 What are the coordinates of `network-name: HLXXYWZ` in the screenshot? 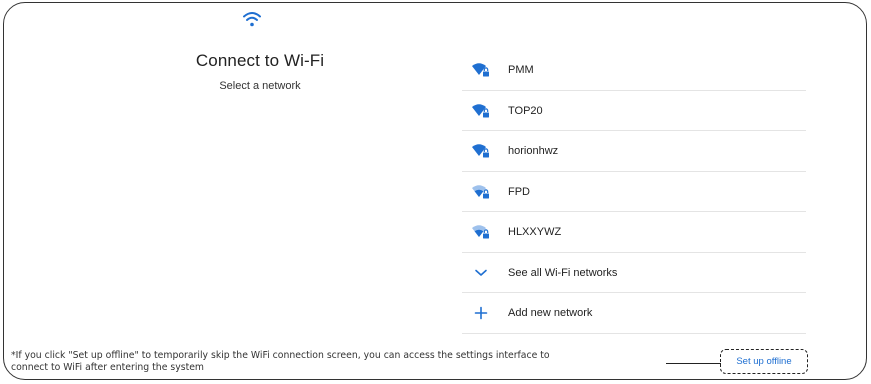 It's located at (535, 232).